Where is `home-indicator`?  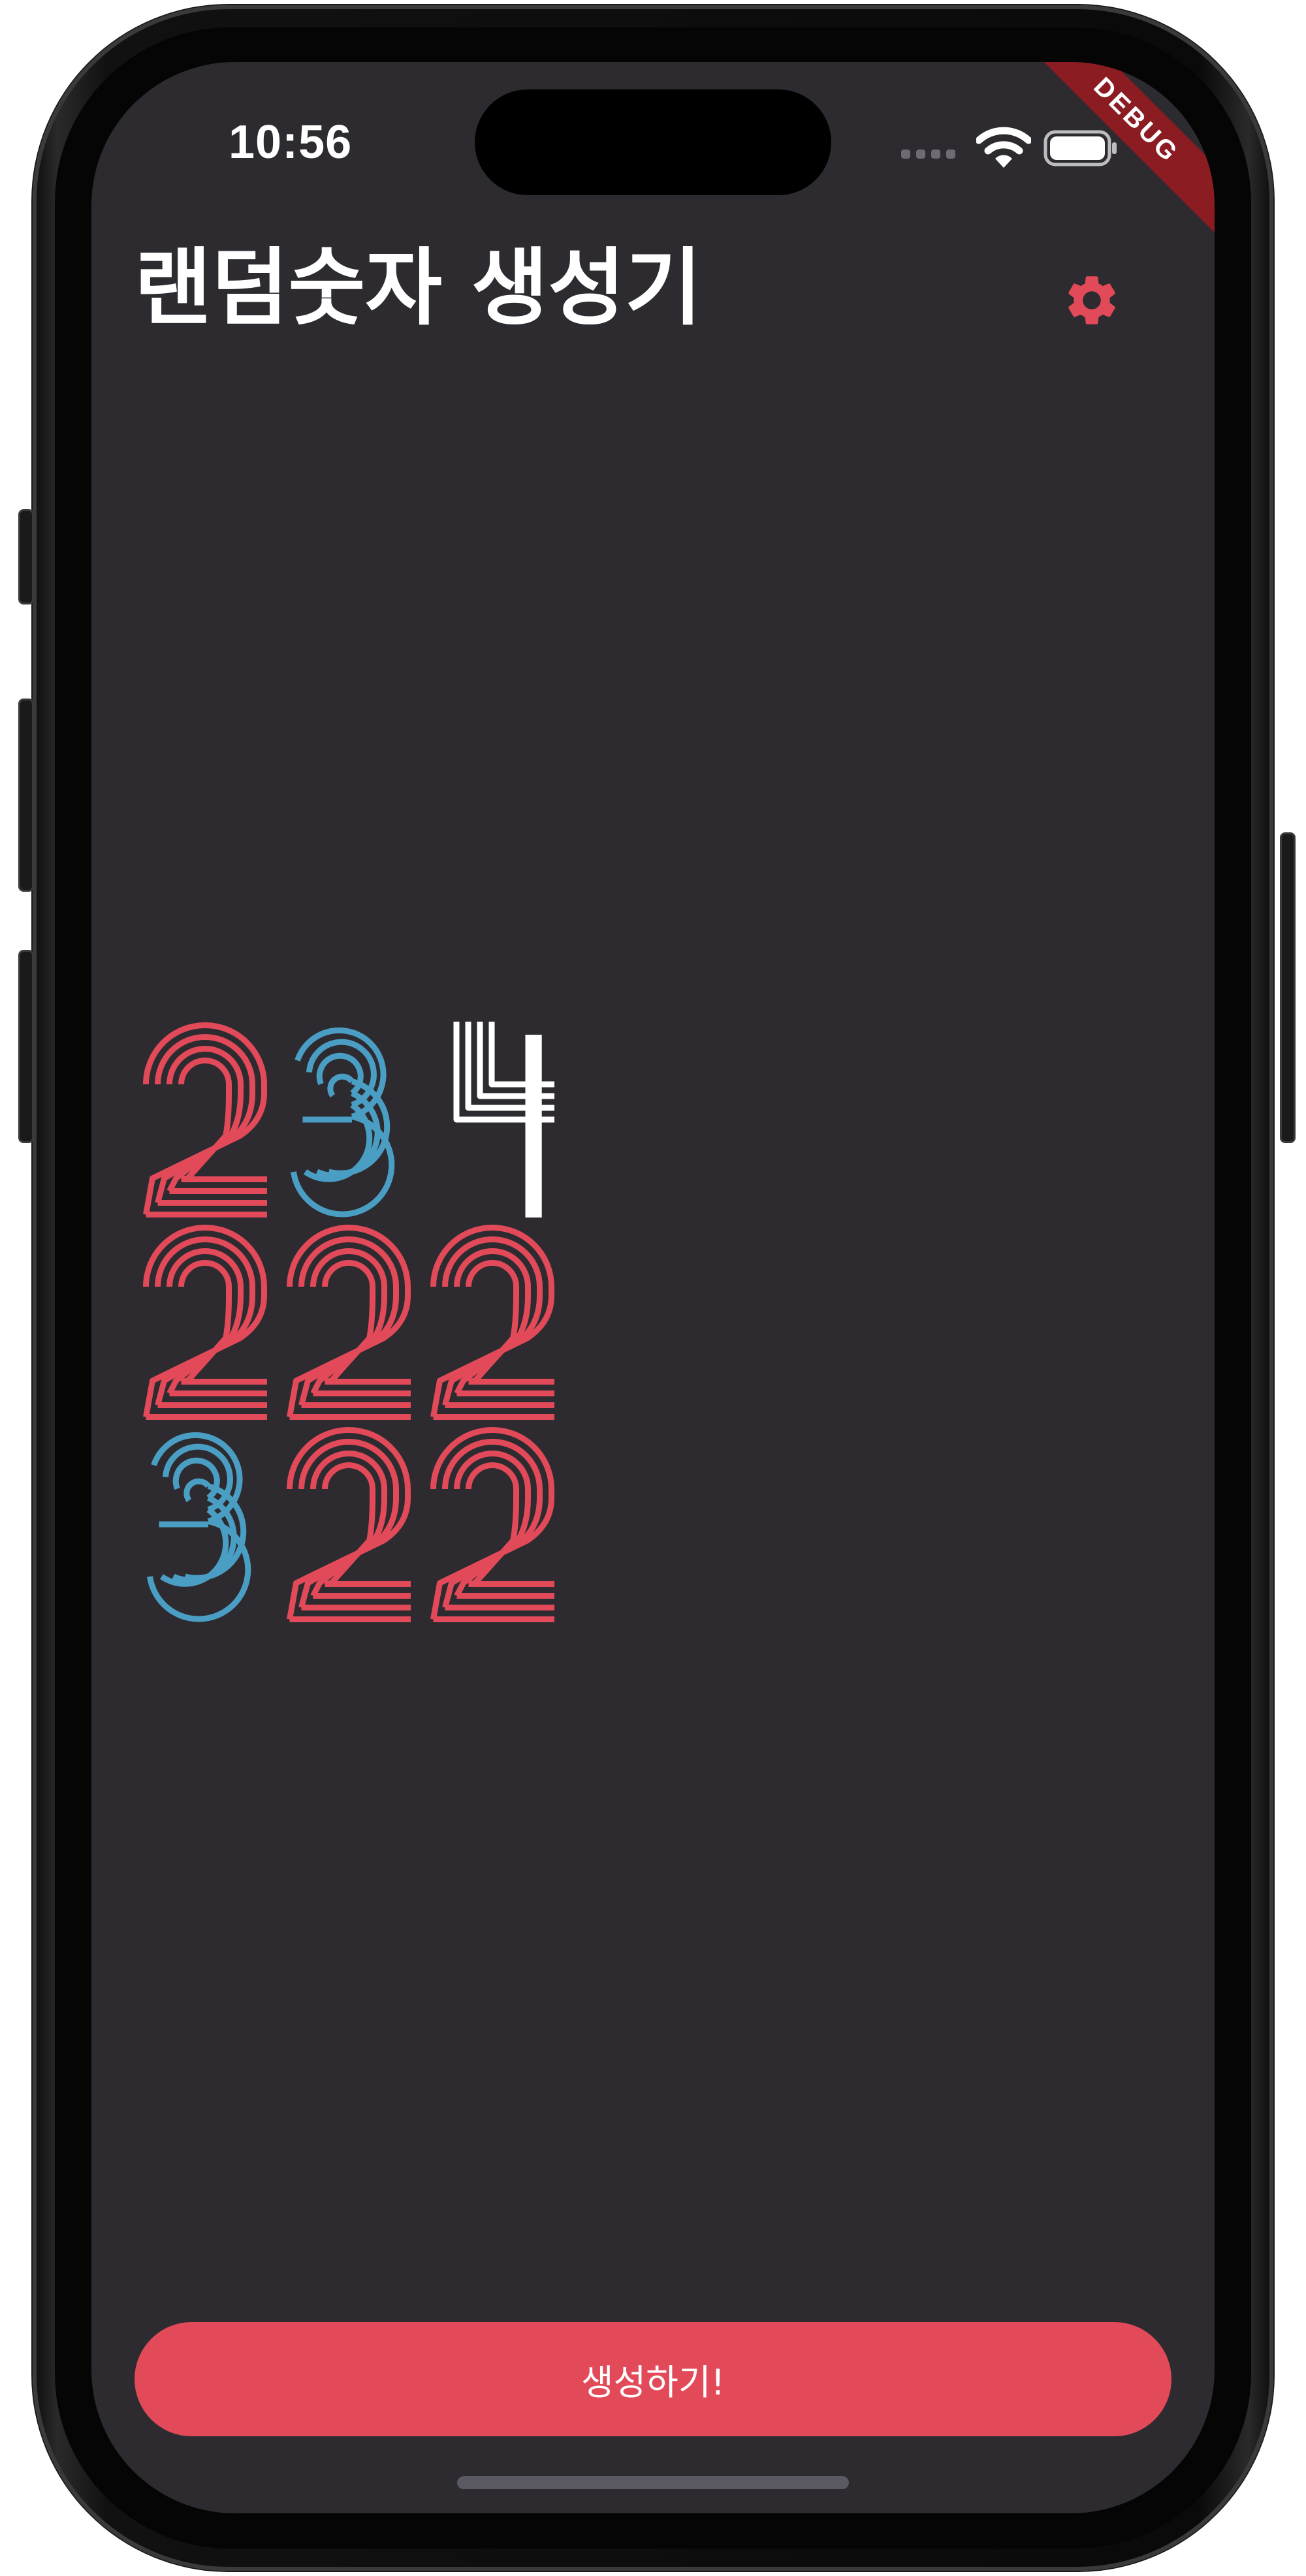
home-indicator is located at coordinates (653, 2482).